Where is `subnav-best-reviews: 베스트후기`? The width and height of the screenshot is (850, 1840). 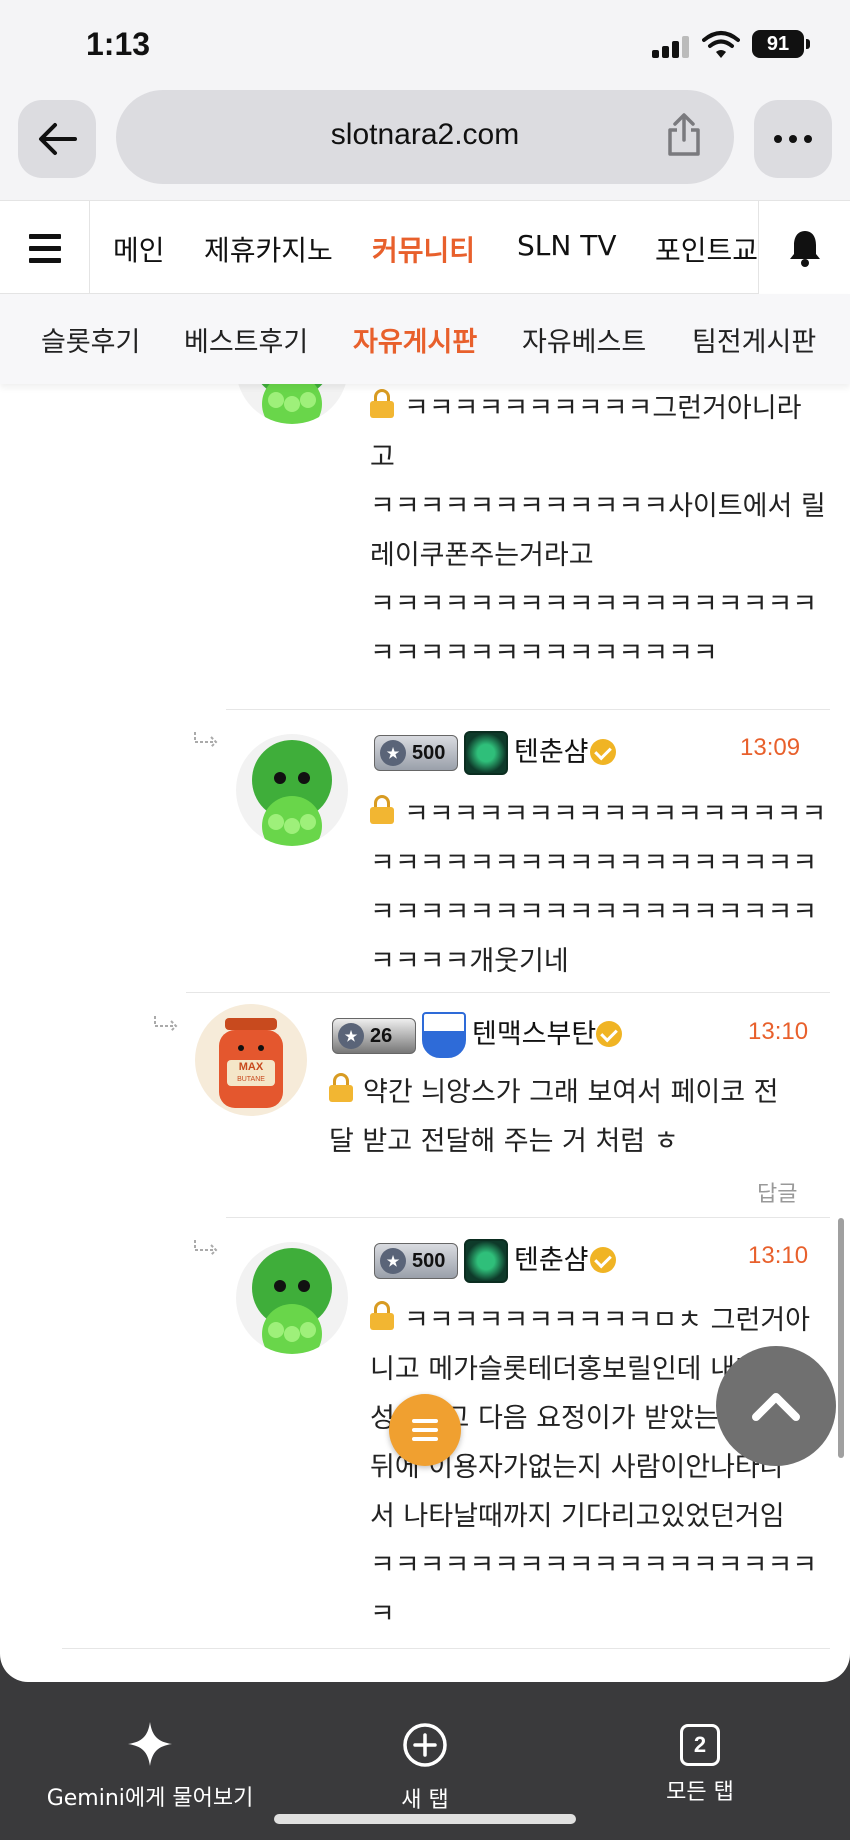
subnav-best-reviews: 베스트후기 is located at coordinates (246, 339).